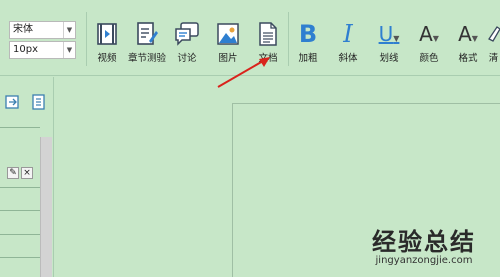 This screenshot has height=277, width=500. Describe the element at coordinates (308, 34) in the screenshot. I see `bold-icon: B` at that location.